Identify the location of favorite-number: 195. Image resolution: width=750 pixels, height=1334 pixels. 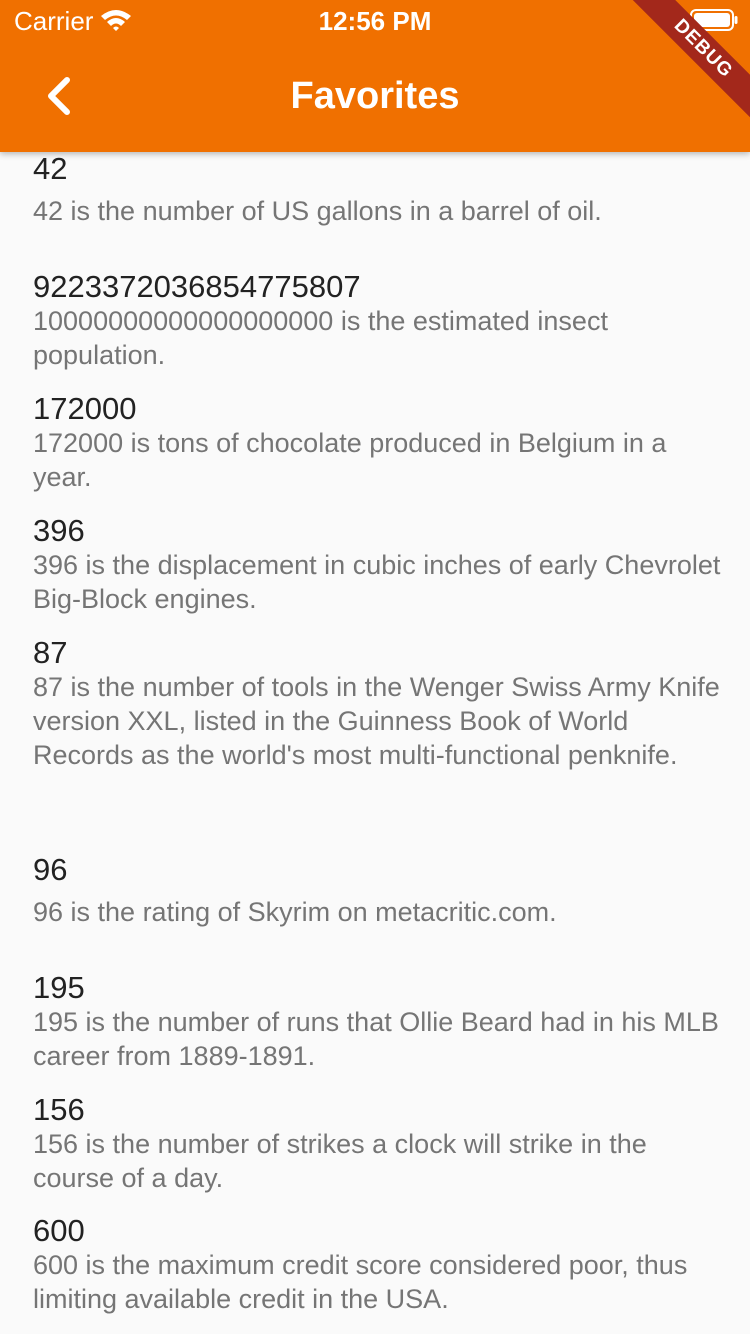
(59, 987).